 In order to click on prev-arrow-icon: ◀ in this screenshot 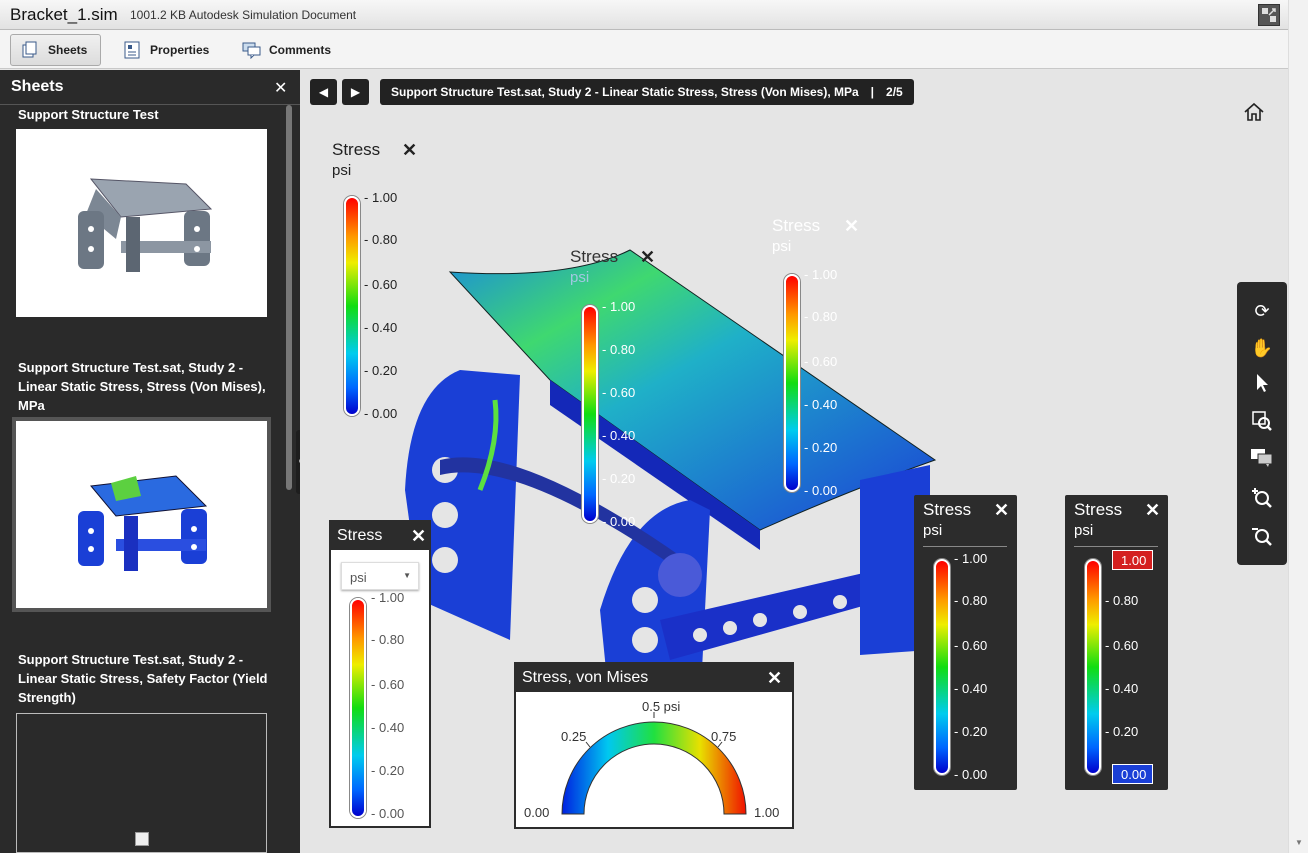, I will do `click(323, 92)`.